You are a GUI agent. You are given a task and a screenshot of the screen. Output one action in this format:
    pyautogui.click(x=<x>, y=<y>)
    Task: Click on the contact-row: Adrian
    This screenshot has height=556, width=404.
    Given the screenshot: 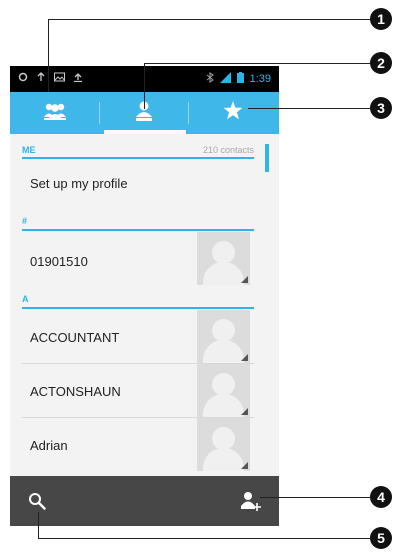 What is the action you would take?
    pyautogui.click(x=49, y=445)
    